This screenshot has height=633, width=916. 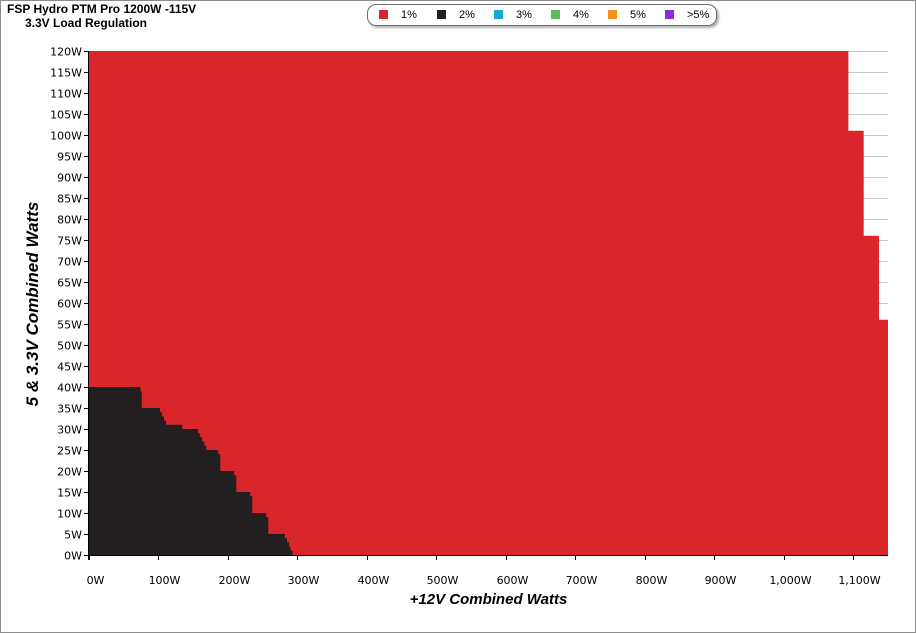 I want to click on x-tick-label: 300W, so click(x=304, y=580).